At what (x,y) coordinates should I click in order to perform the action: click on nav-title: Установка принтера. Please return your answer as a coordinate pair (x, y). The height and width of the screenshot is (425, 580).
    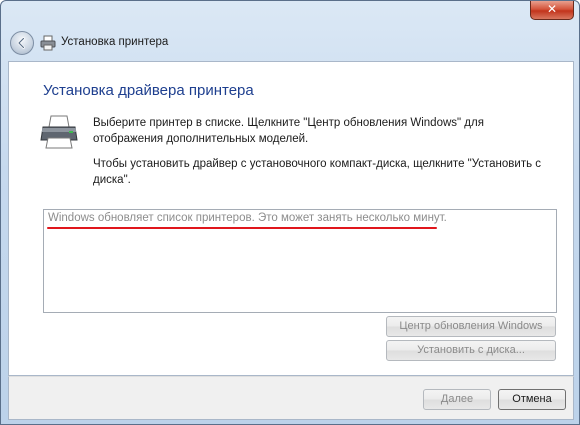
    Looking at the image, I should click on (115, 42).